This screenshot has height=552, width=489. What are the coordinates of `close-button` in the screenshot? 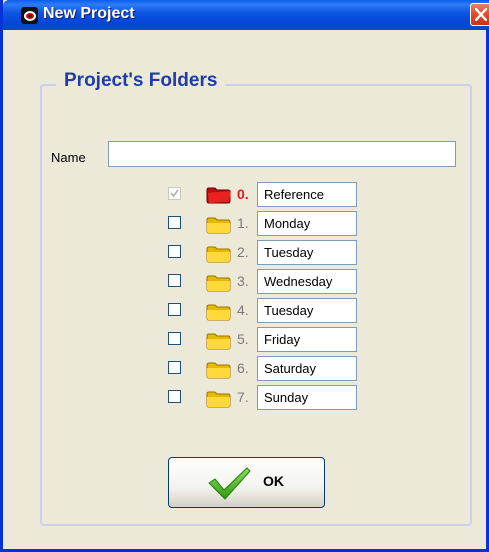 It's located at (479, 14).